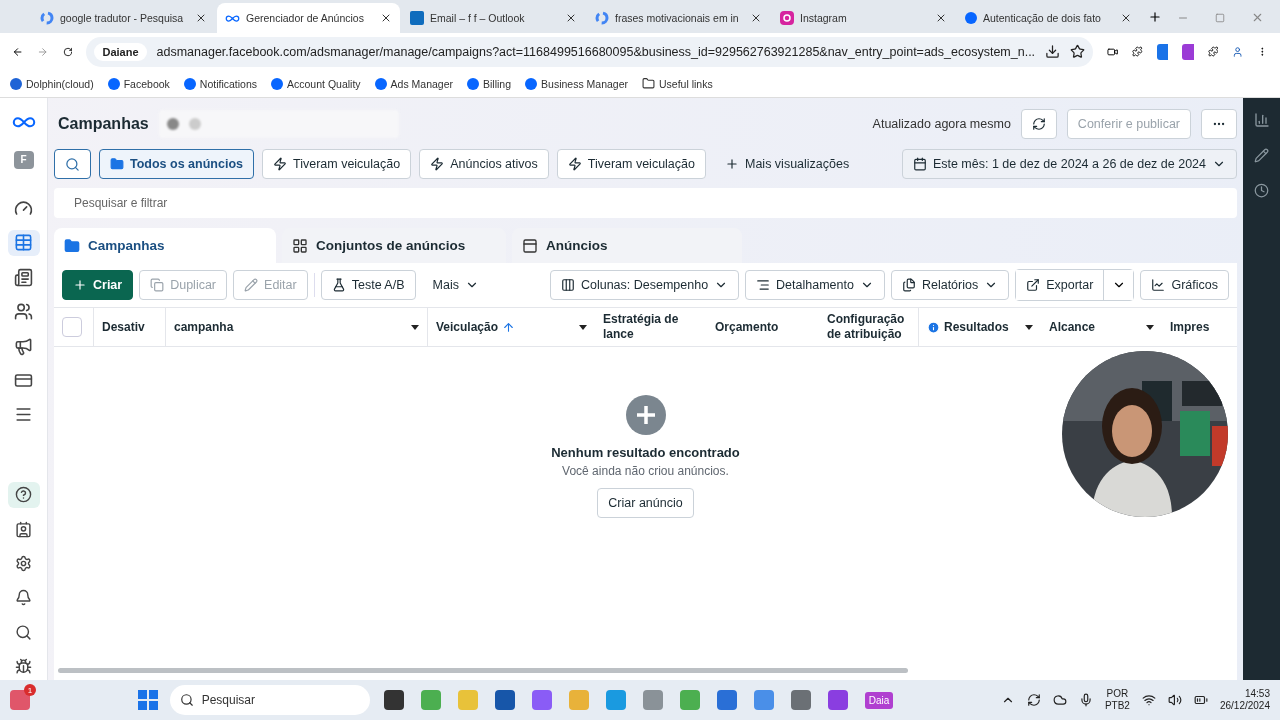 The height and width of the screenshot is (720, 1280). Describe the element at coordinates (147, 700) in the screenshot. I see `windows-icon` at that location.